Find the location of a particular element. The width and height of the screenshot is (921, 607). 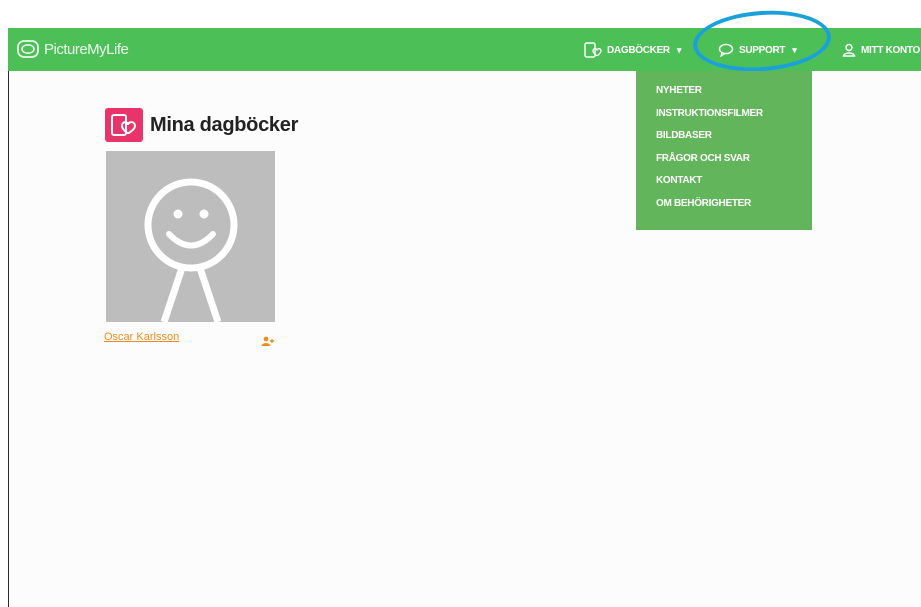

menu-item-permissions: OM BEHÖRIGHETER is located at coordinates (724, 204).